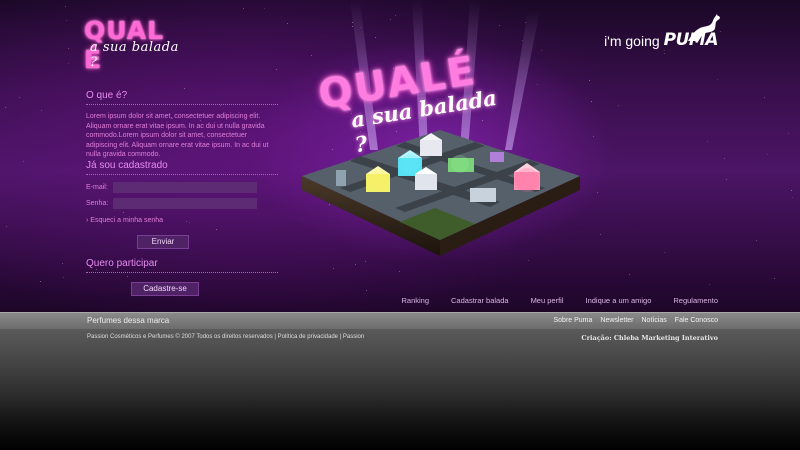  What do you see at coordinates (573, 320) in the screenshot?
I see `link-sobre-puma: Sobre Puma` at bounding box center [573, 320].